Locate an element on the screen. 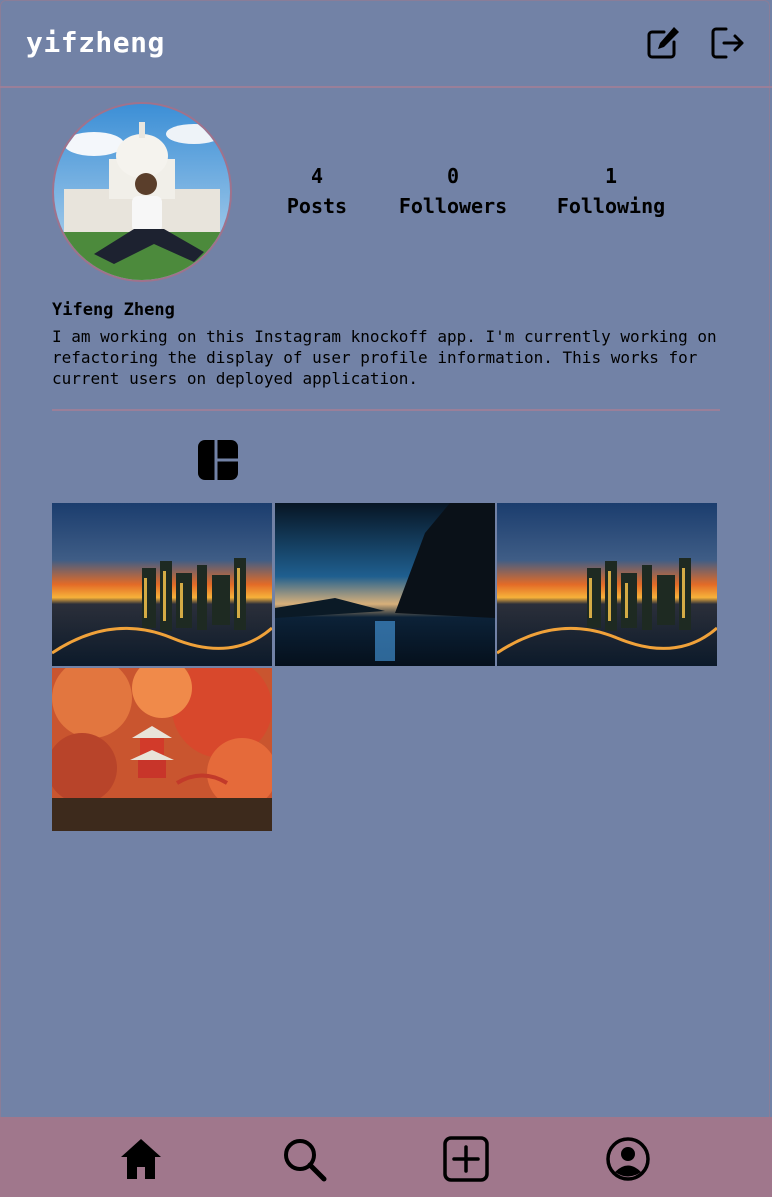 Image resolution: width=772 pixels, height=1197 pixels. bottom-nav-bar is located at coordinates (386, 1157).